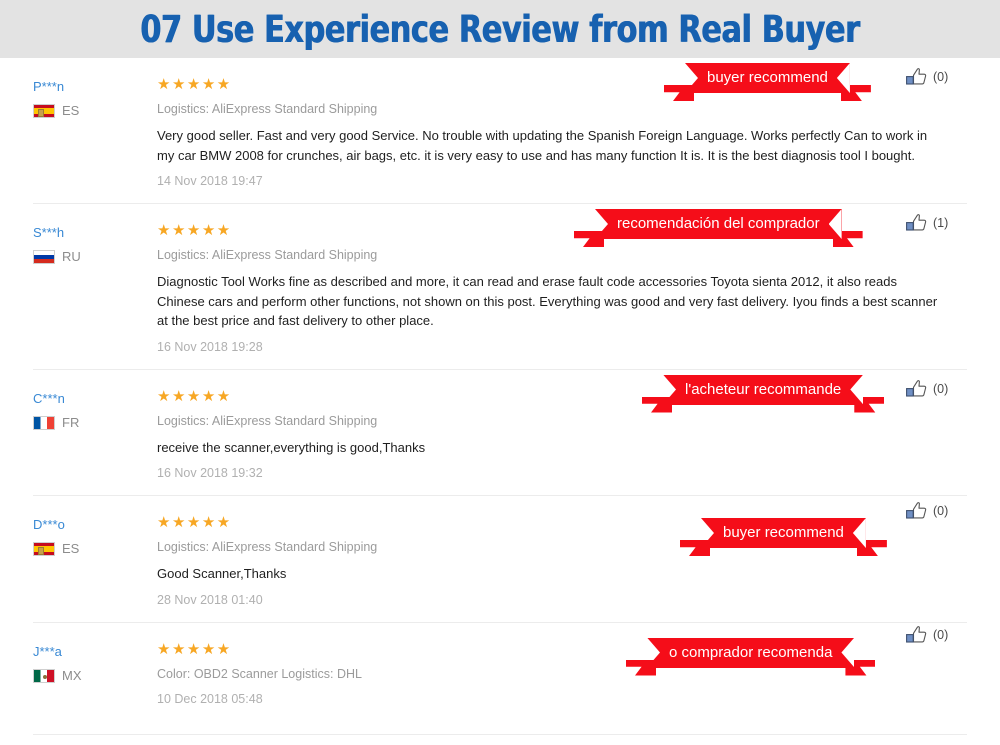 This screenshot has height=745, width=1000. I want to click on review-user-column: D***o ES, so click(95, 535).